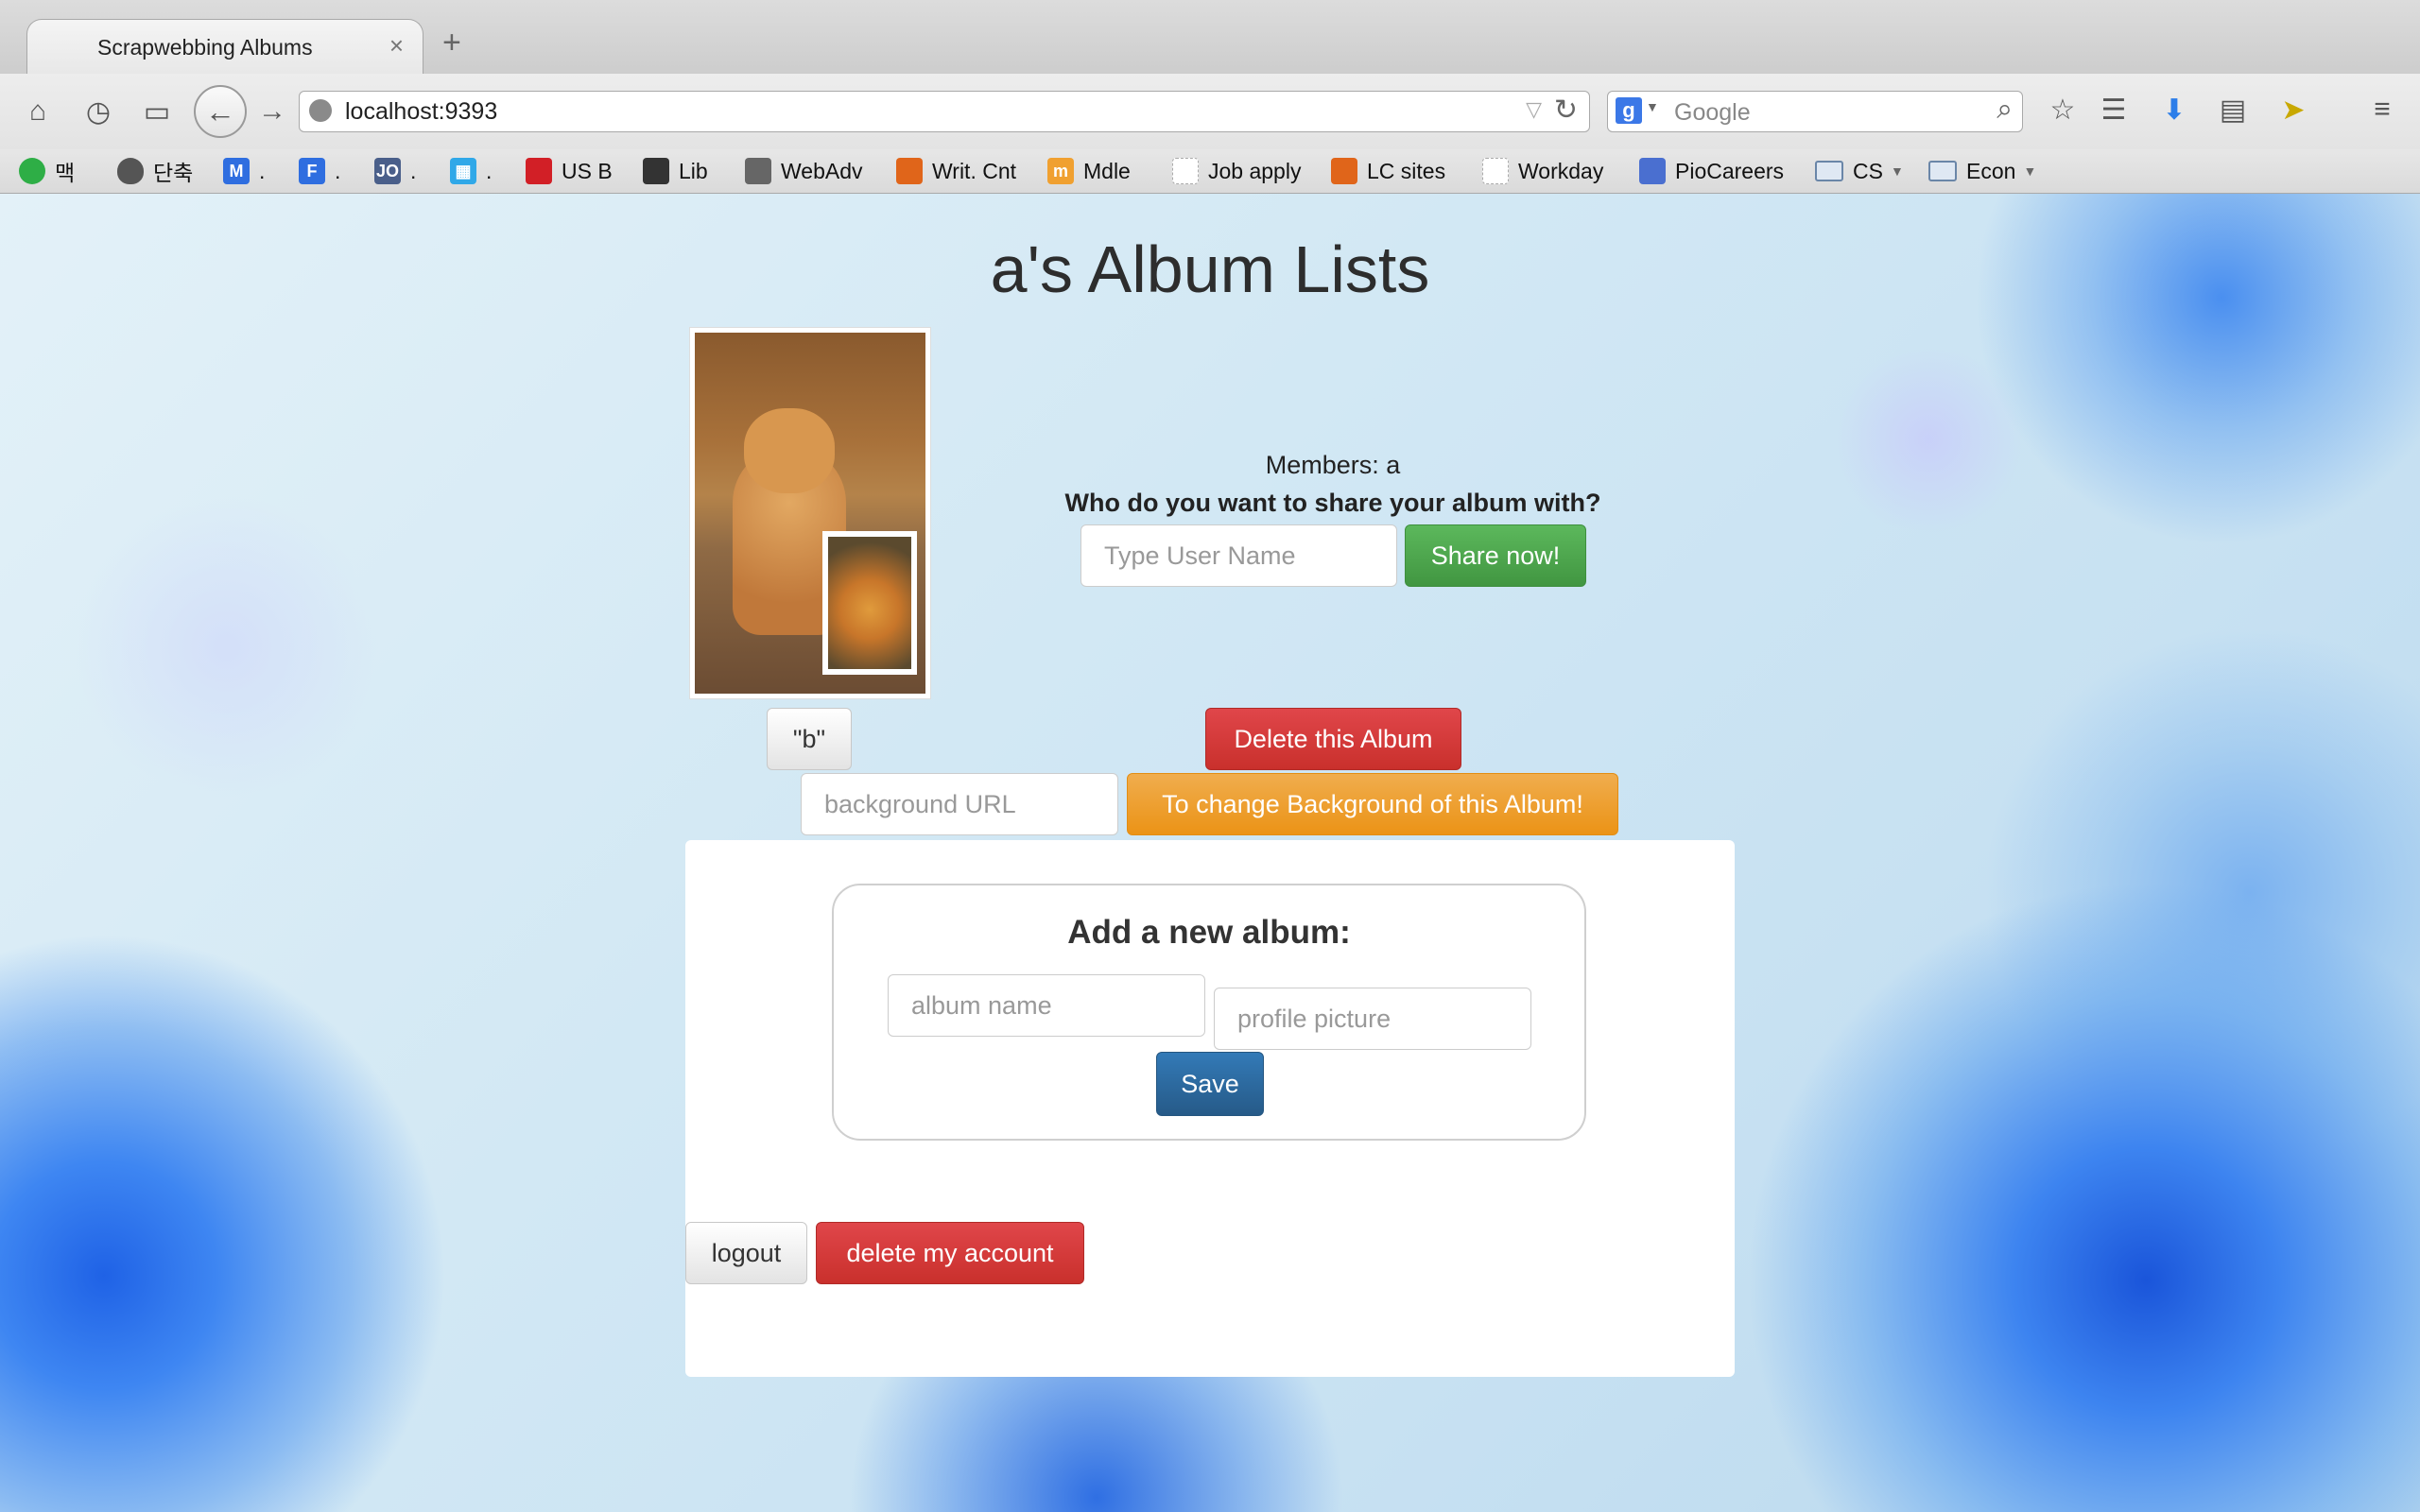 This screenshot has width=2420, height=1512. What do you see at coordinates (2174, 110) in the screenshot?
I see `downloads-icon: ⬇` at bounding box center [2174, 110].